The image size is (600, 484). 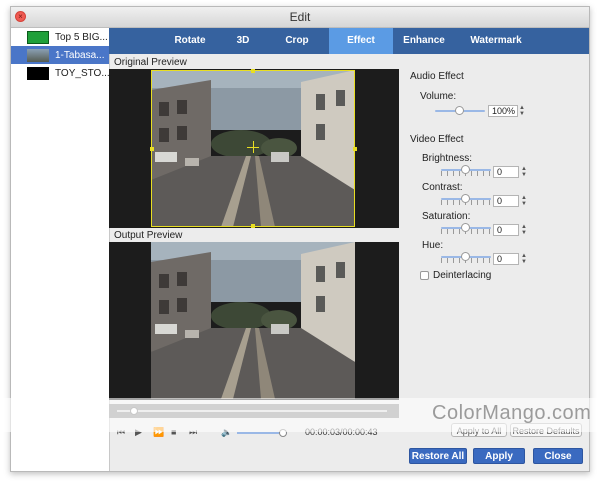 What do you see at coordinates (506, 201) in the screenshot?
I see `contrast-input: 0` at bounding box center [506, 201].